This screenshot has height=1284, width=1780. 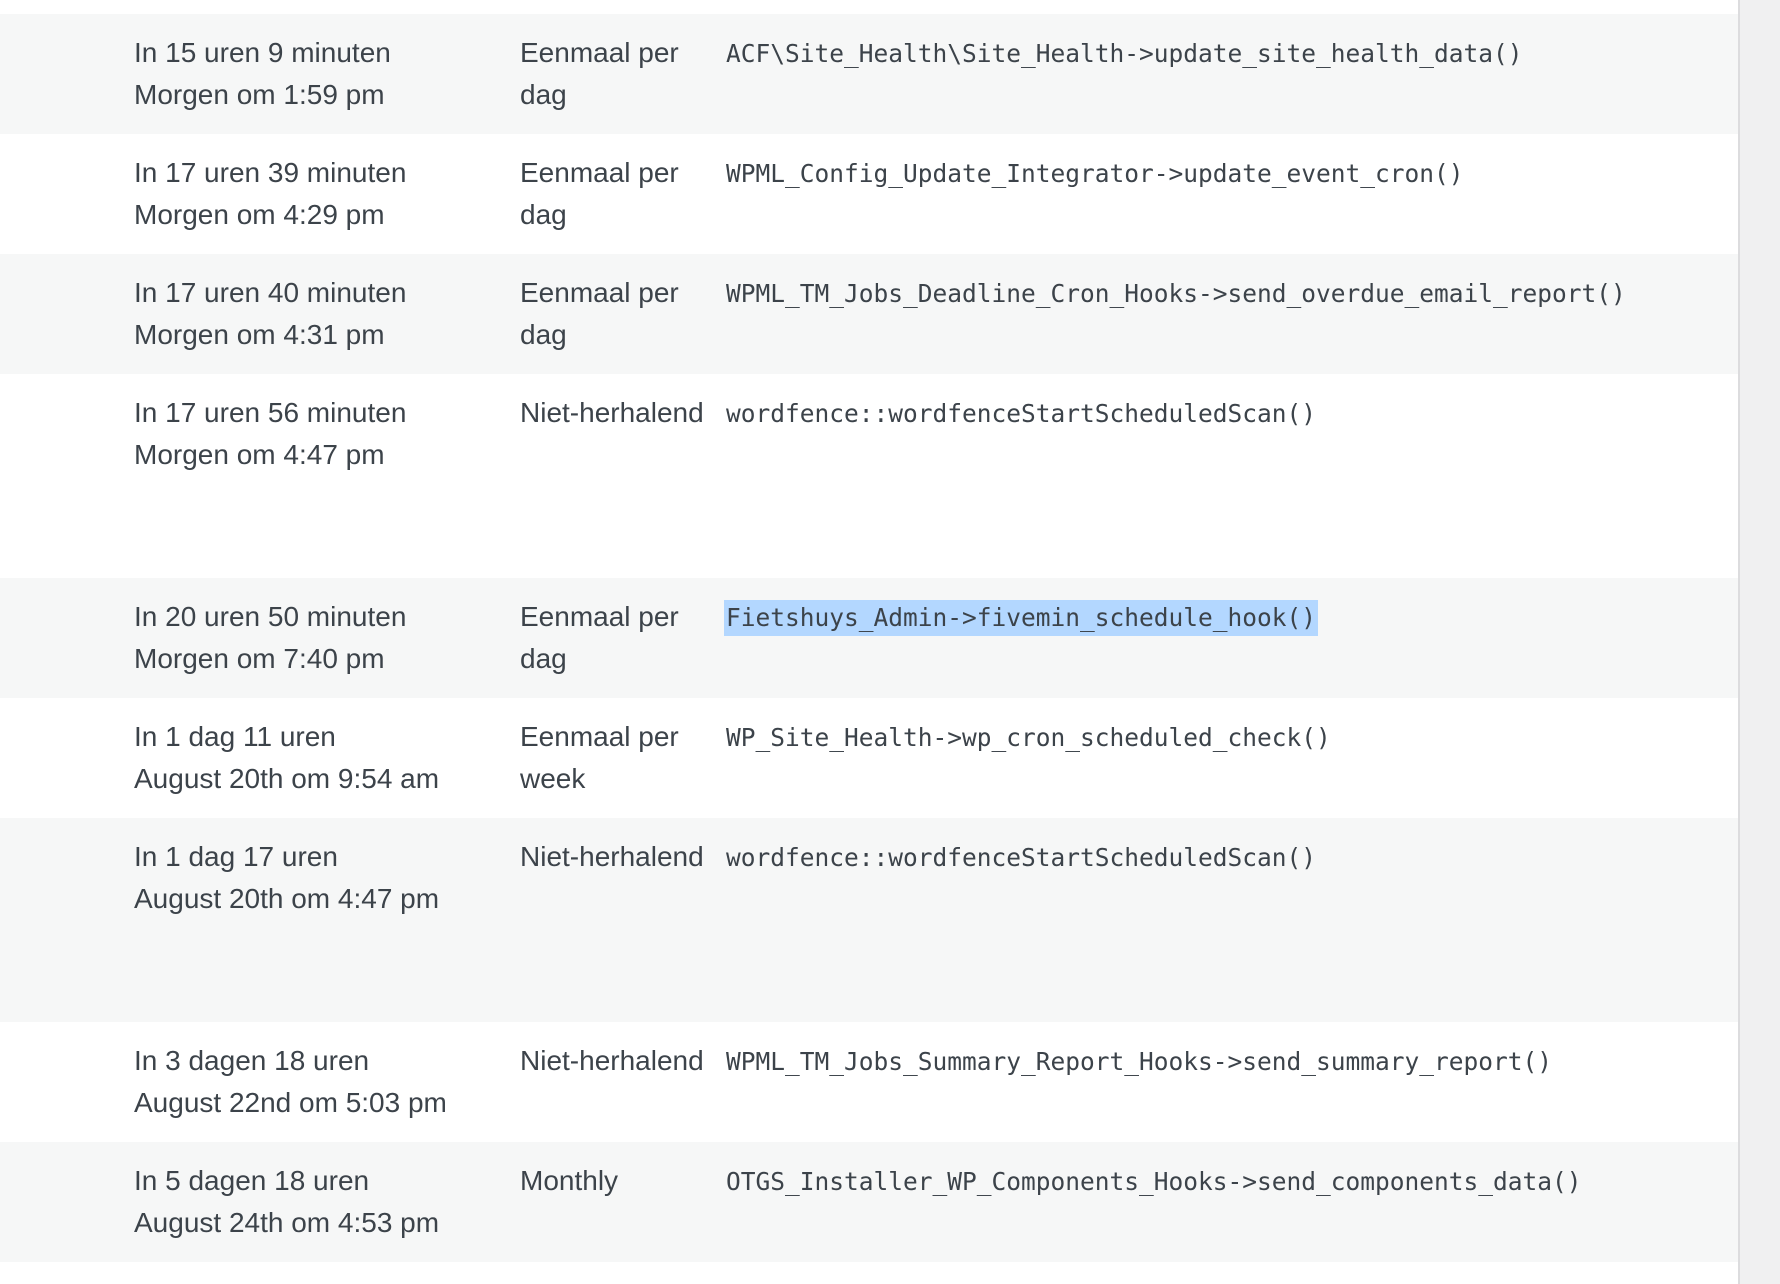 I want to click on next-run-relative: In 17 uren 39 minuten, so click(x=270, y=172).